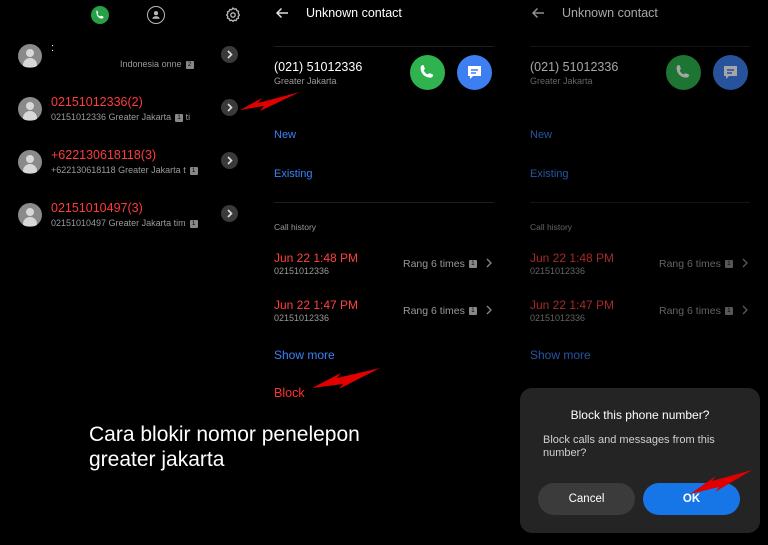 The image size is (768, 545). Describe the element at coordinates (346, 378) in the screenshot. I see `annotation-arrow-block` at that location.